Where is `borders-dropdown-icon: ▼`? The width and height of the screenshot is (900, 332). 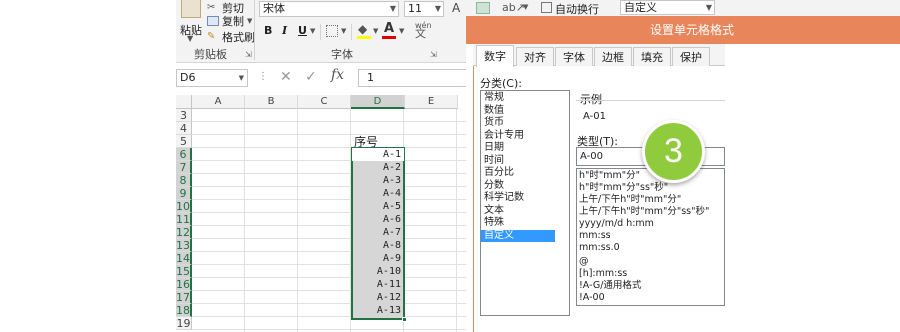 borders-dropdown-icon: ▼ is located at coordinates (343, 31).